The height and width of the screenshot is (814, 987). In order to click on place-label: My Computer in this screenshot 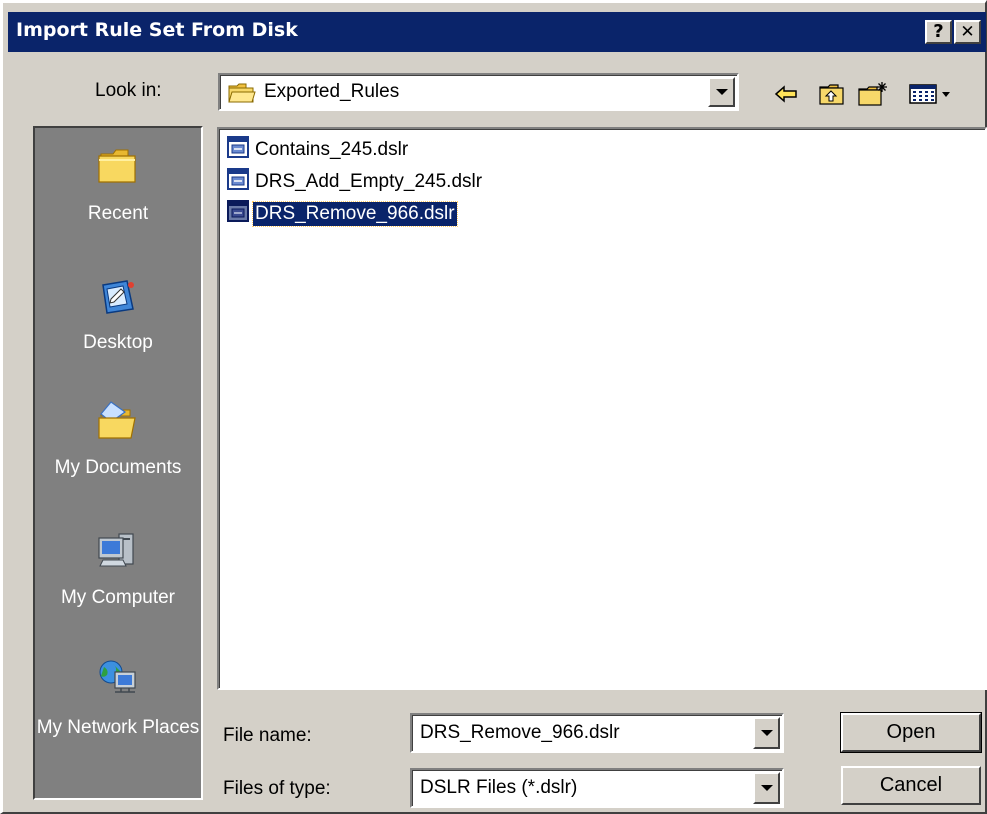, I will do `click(118, 597)`.